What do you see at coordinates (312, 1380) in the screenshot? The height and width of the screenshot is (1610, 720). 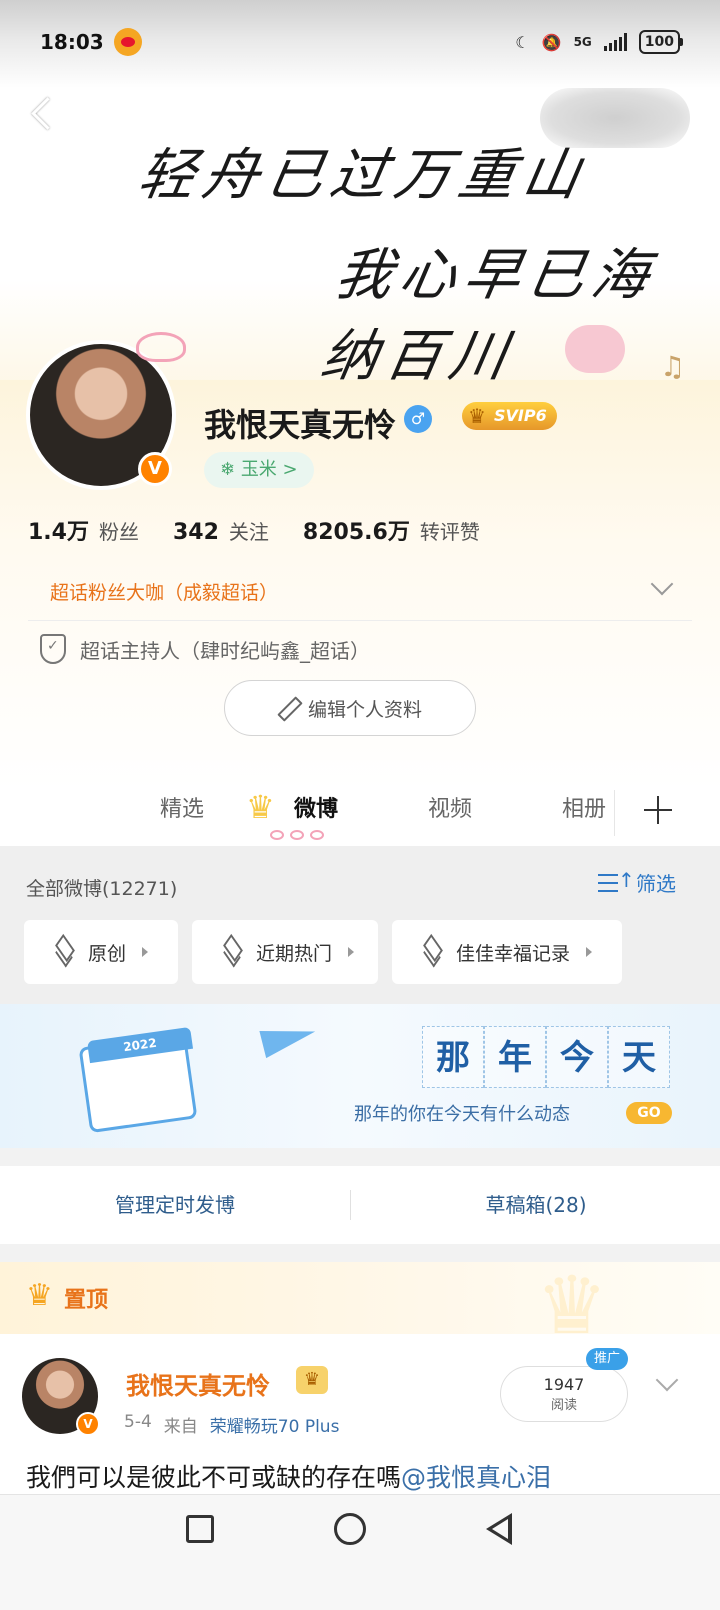 I see `member-crown-icon: ♛` at bounding box center [312, 1380].